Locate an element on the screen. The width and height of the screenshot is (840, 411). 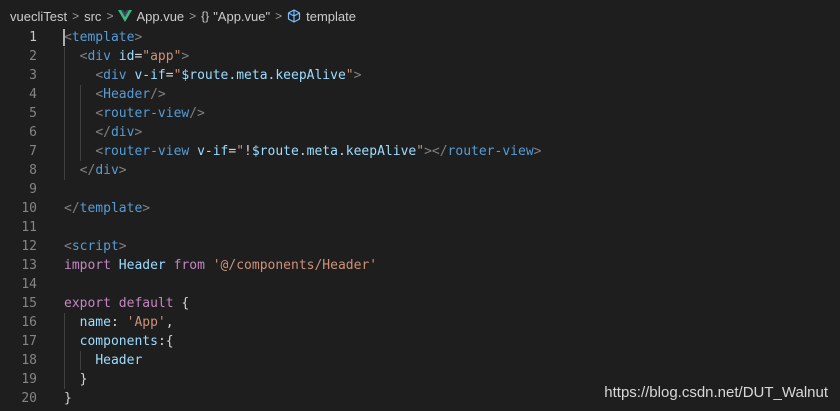
line-number: 4 is located at coordinates (33, 94).